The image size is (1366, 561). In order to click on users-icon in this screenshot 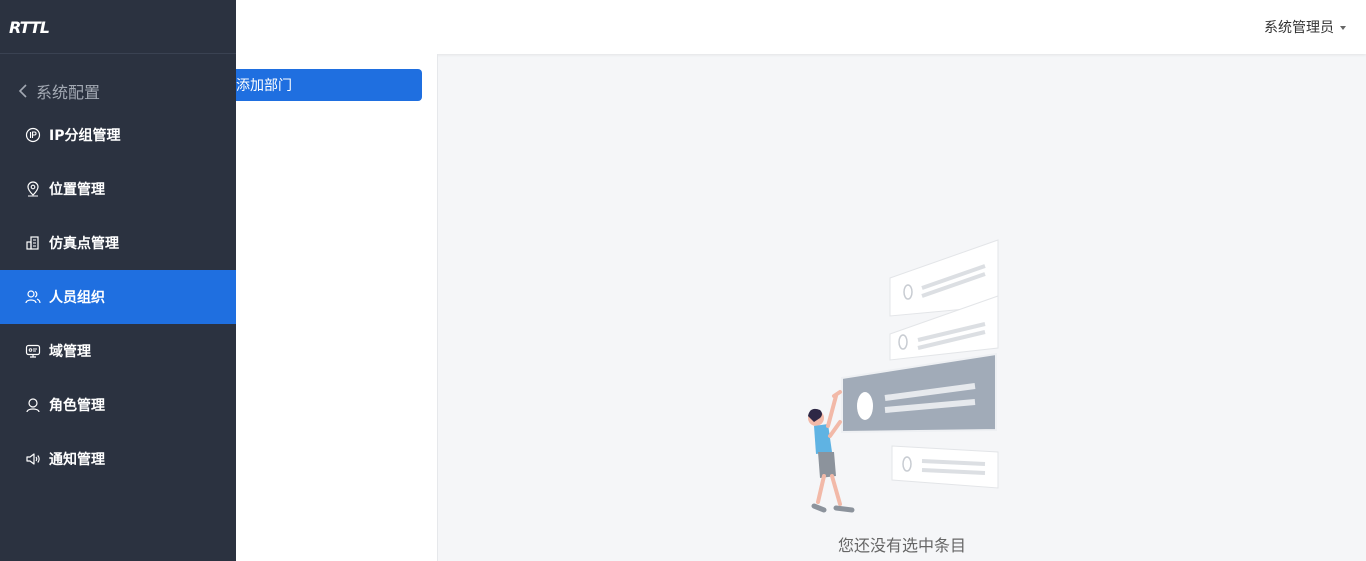, I will do `click(33, 297)`.